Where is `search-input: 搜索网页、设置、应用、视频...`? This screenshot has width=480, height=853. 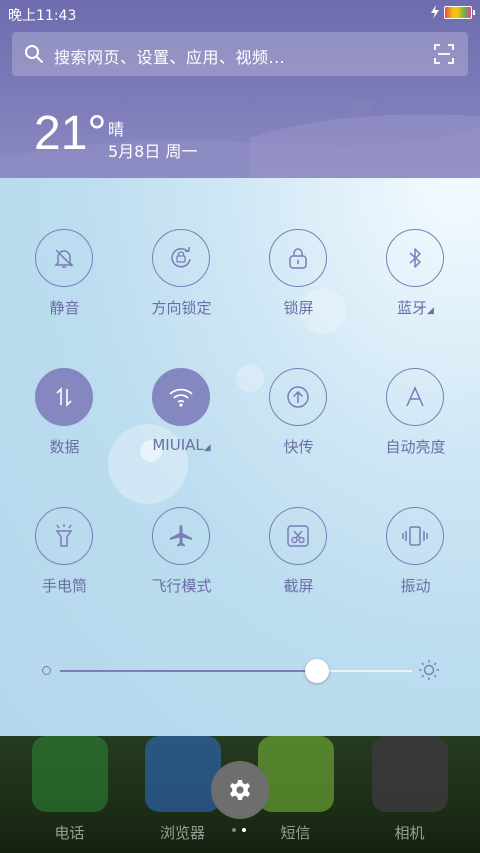
search-input: 搜索网页、设置、应用、视频... is located at coordinates (169, 56).